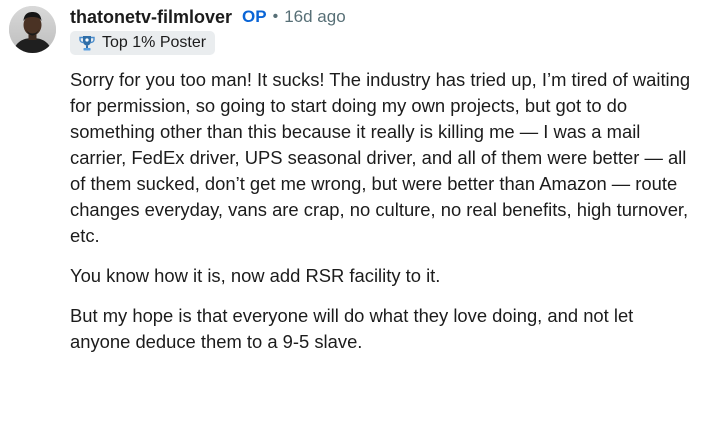 The width and height of the screenshot is (709, 424). I want to click on username-link: thatonetv-filmlover, so click(151, 17).